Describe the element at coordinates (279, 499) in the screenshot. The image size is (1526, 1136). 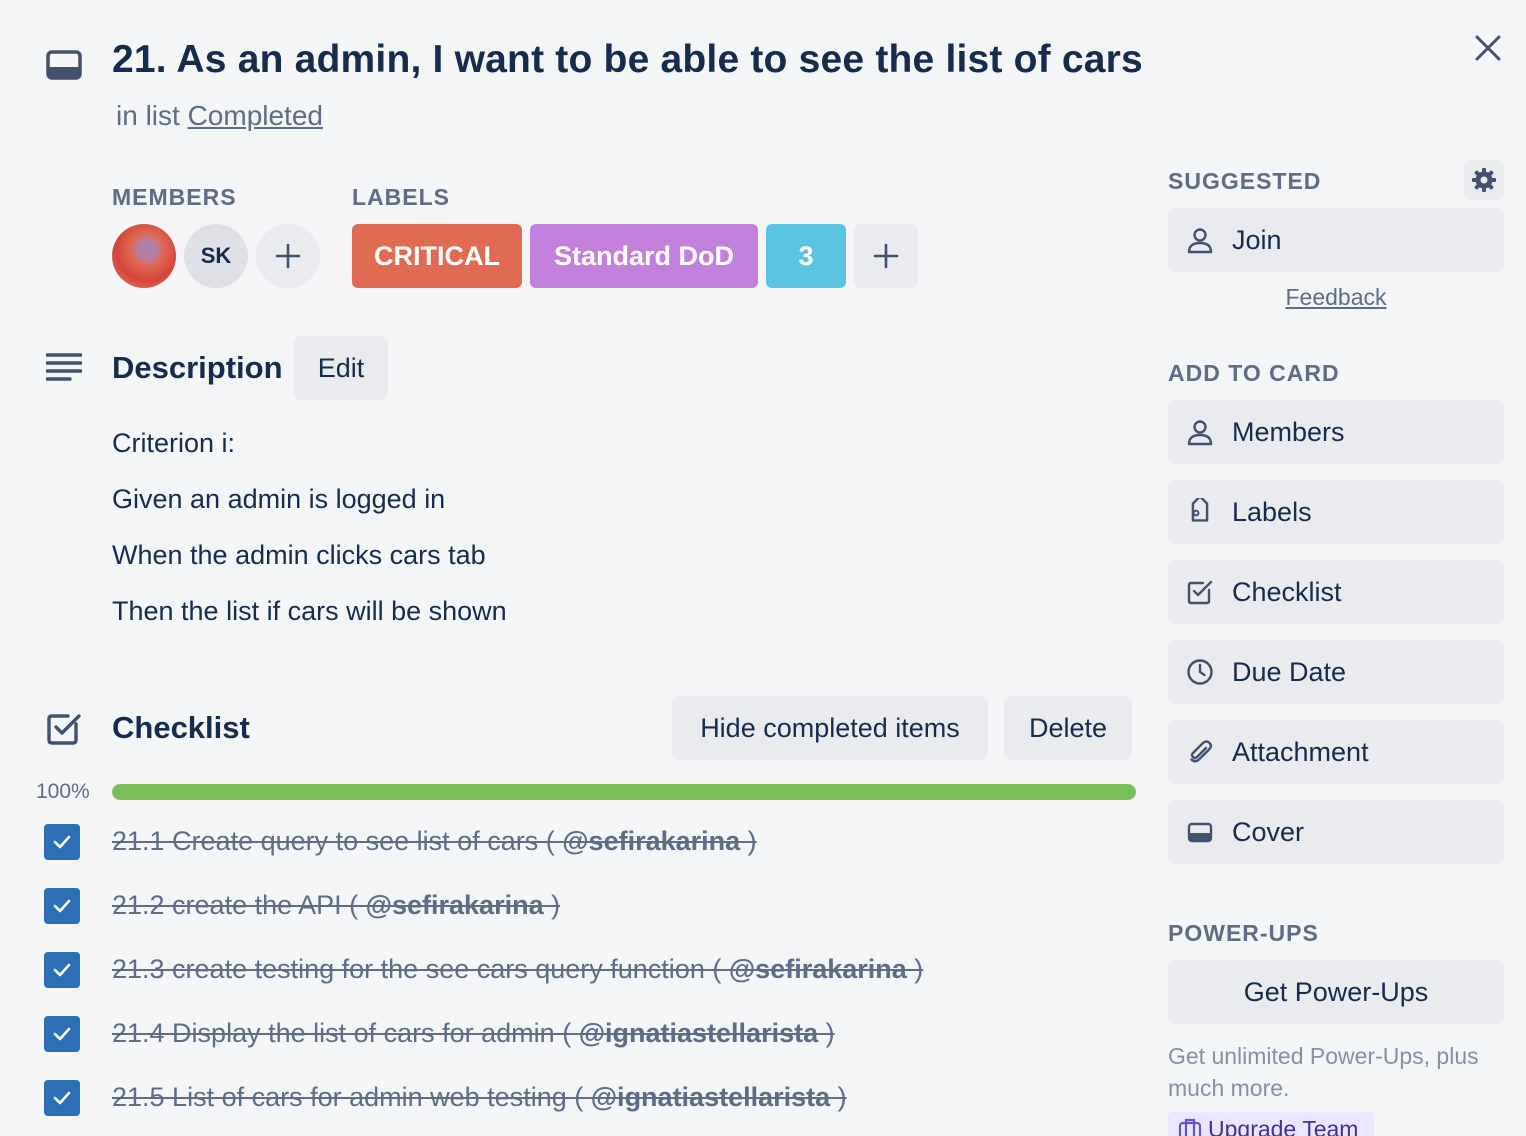
I see `description-line: Given an admin is logged in` at that location.